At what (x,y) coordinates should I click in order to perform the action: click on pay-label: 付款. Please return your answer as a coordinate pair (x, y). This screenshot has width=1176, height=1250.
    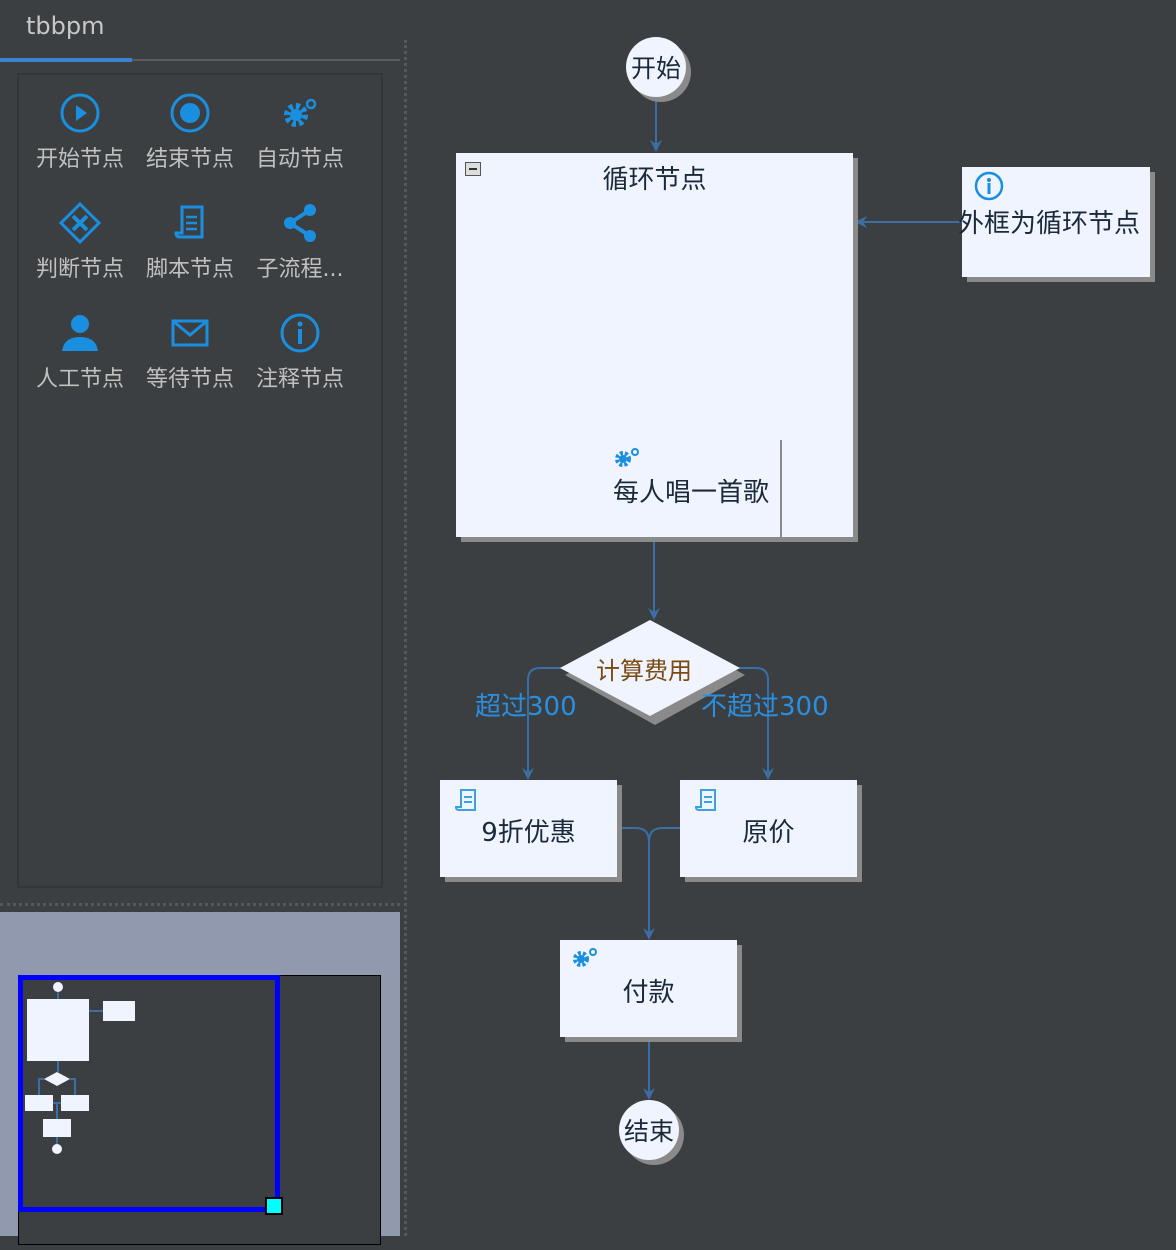
    Looking at the image, I should click on (648, 993).